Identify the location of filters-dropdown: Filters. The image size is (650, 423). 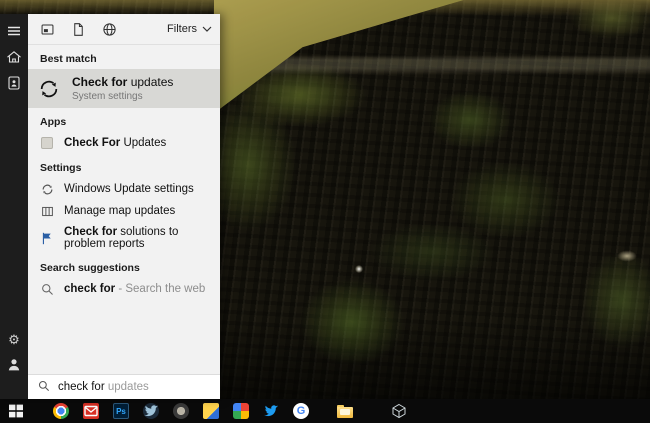
(189, 29).